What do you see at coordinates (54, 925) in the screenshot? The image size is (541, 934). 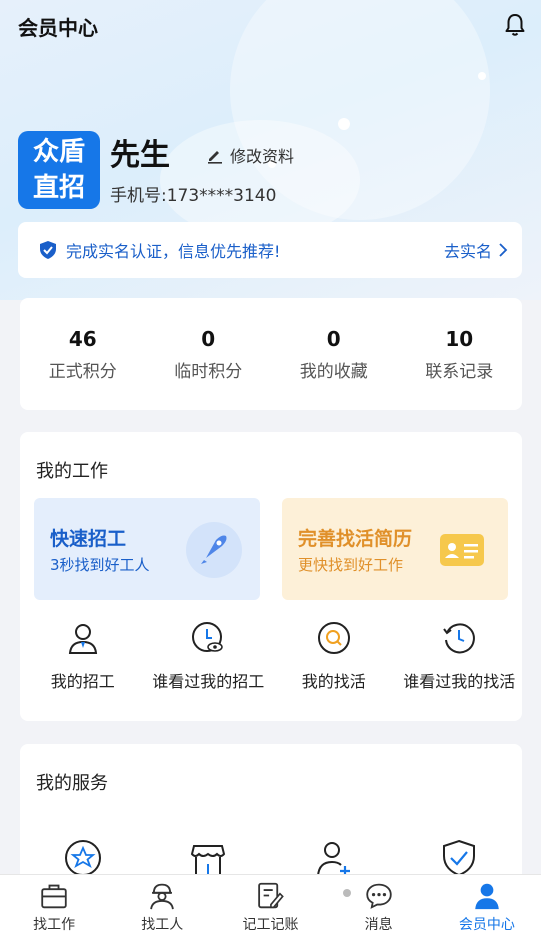 I see `tab-label: 找工作` at bounding box center [54, 925].